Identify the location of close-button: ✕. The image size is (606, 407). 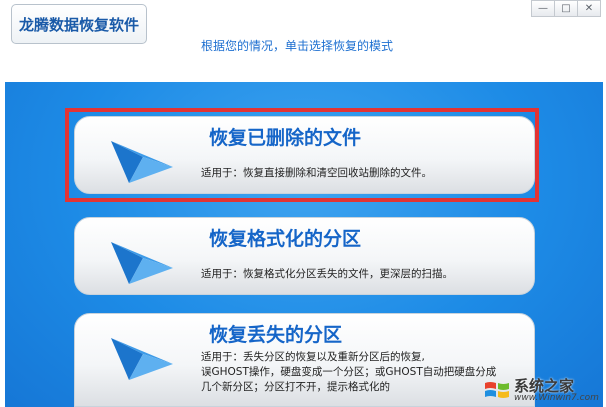
(589, 8).